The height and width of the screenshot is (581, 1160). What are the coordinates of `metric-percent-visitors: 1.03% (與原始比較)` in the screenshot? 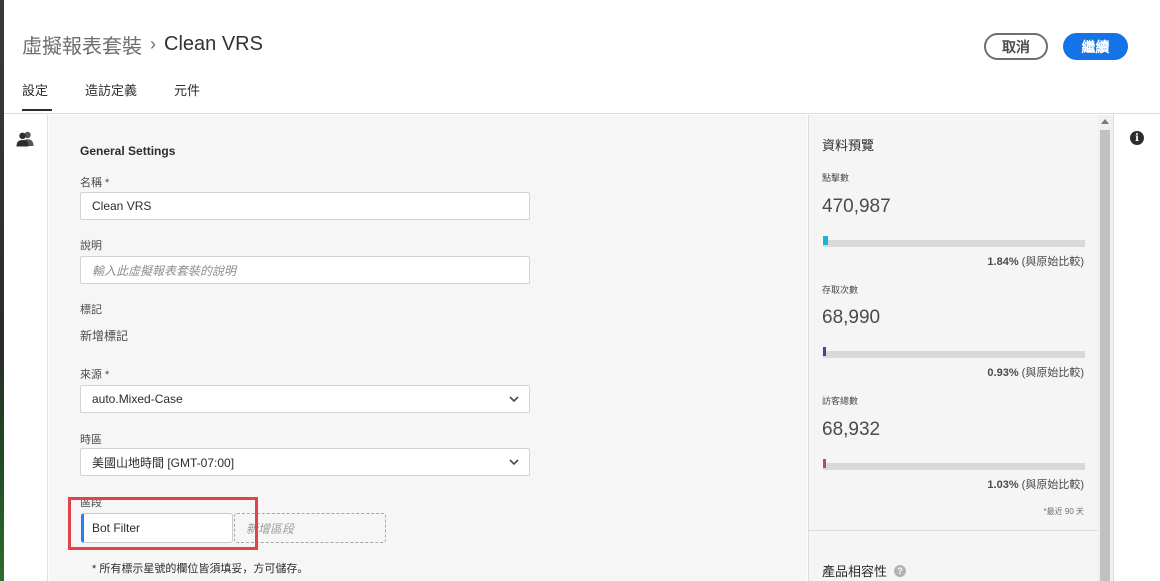 It's located at (1035, 484).